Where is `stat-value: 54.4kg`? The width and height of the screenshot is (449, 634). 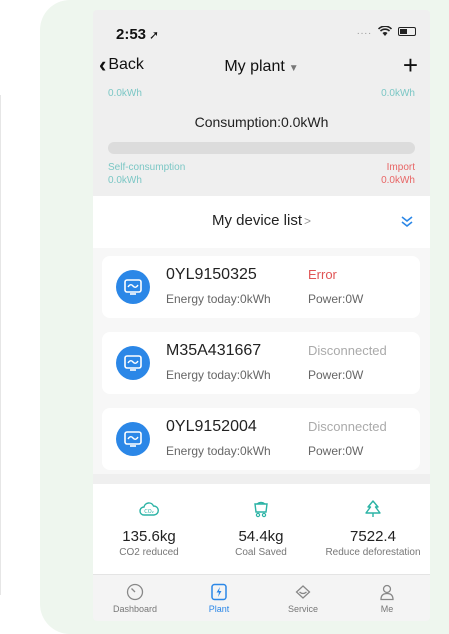 stat-value: 54.4kg is located at coordinates (261, 536).